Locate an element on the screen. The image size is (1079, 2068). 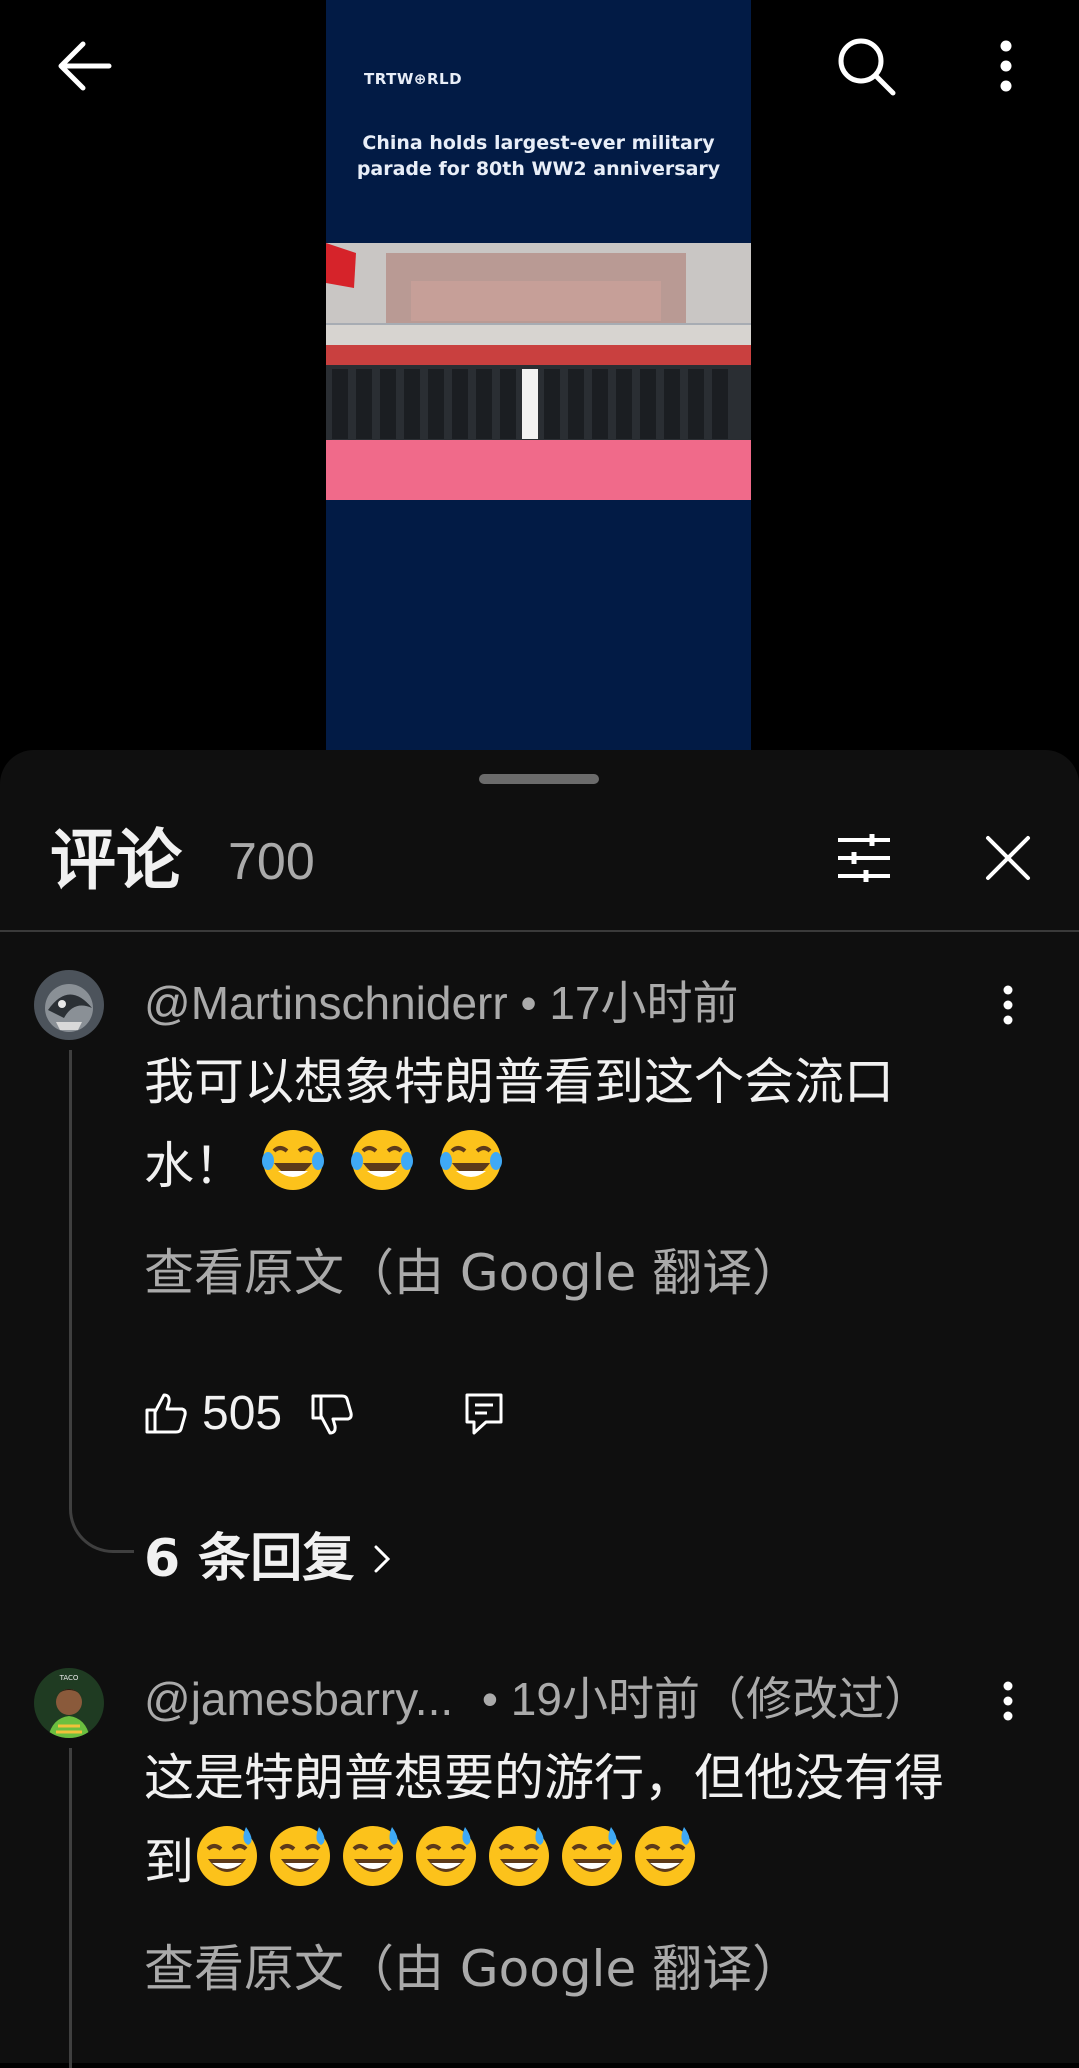
comments-count: 700 is located at coordinates (271, 862).